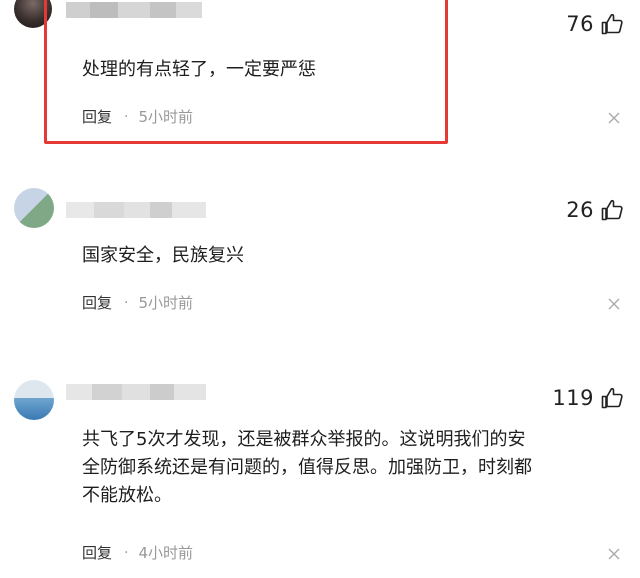 The height and width of the screenshot is (578, 640). Describe the element at coordinates (163, 255) in the screenshot. I see `comment-text: 国家安全，民族复兴` at that location.